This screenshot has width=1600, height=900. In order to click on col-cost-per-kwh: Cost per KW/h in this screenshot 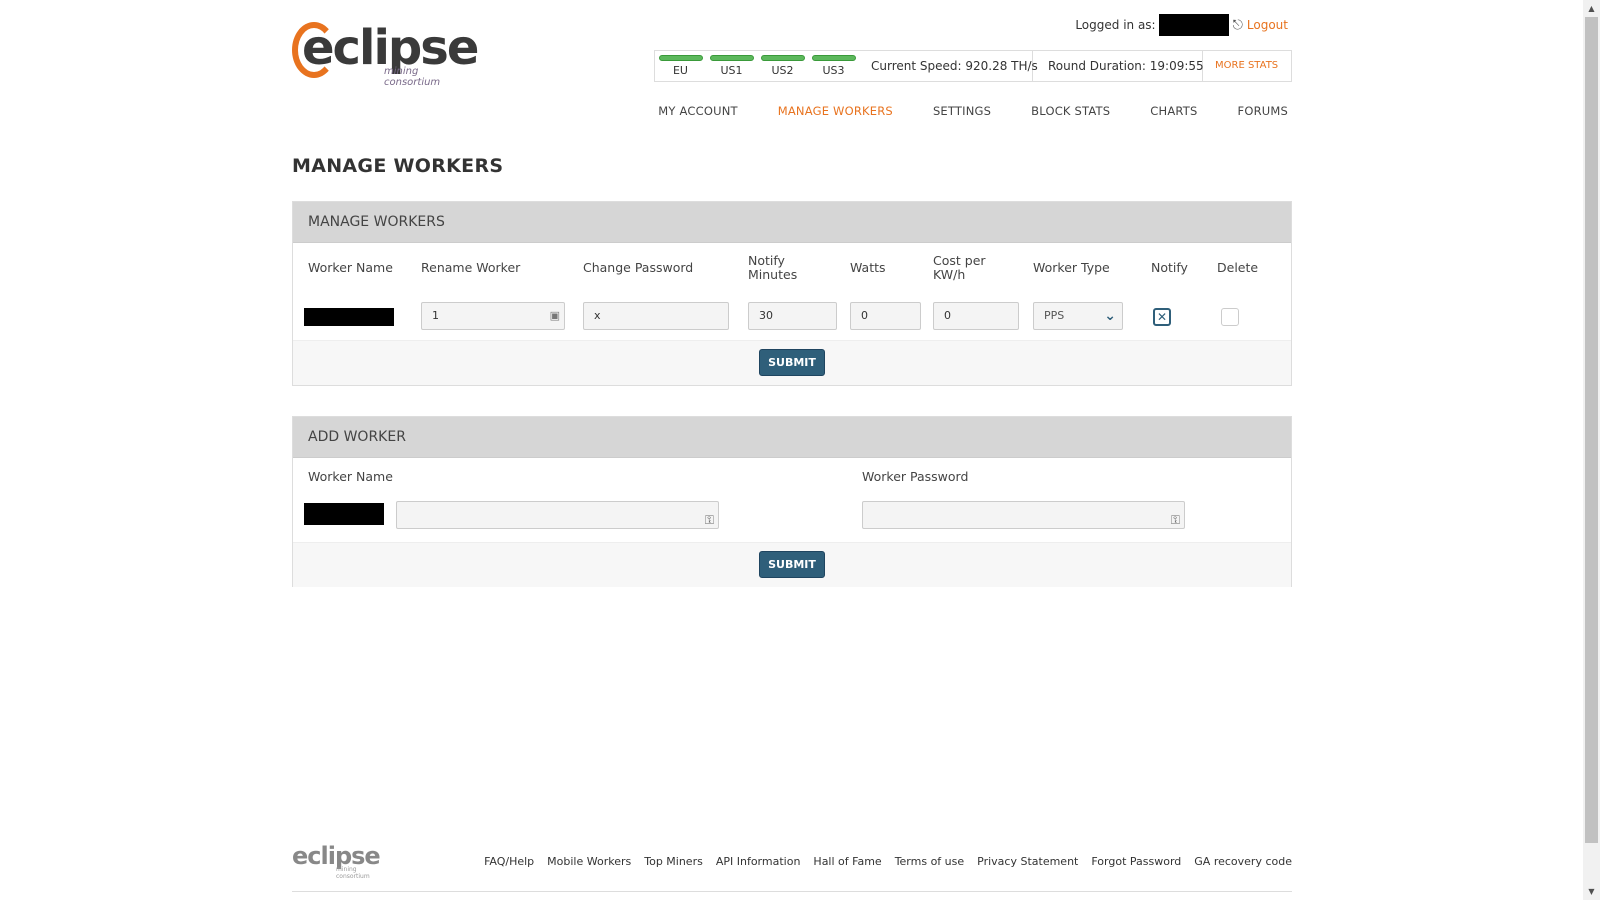, I will do `click(959, 267)`.